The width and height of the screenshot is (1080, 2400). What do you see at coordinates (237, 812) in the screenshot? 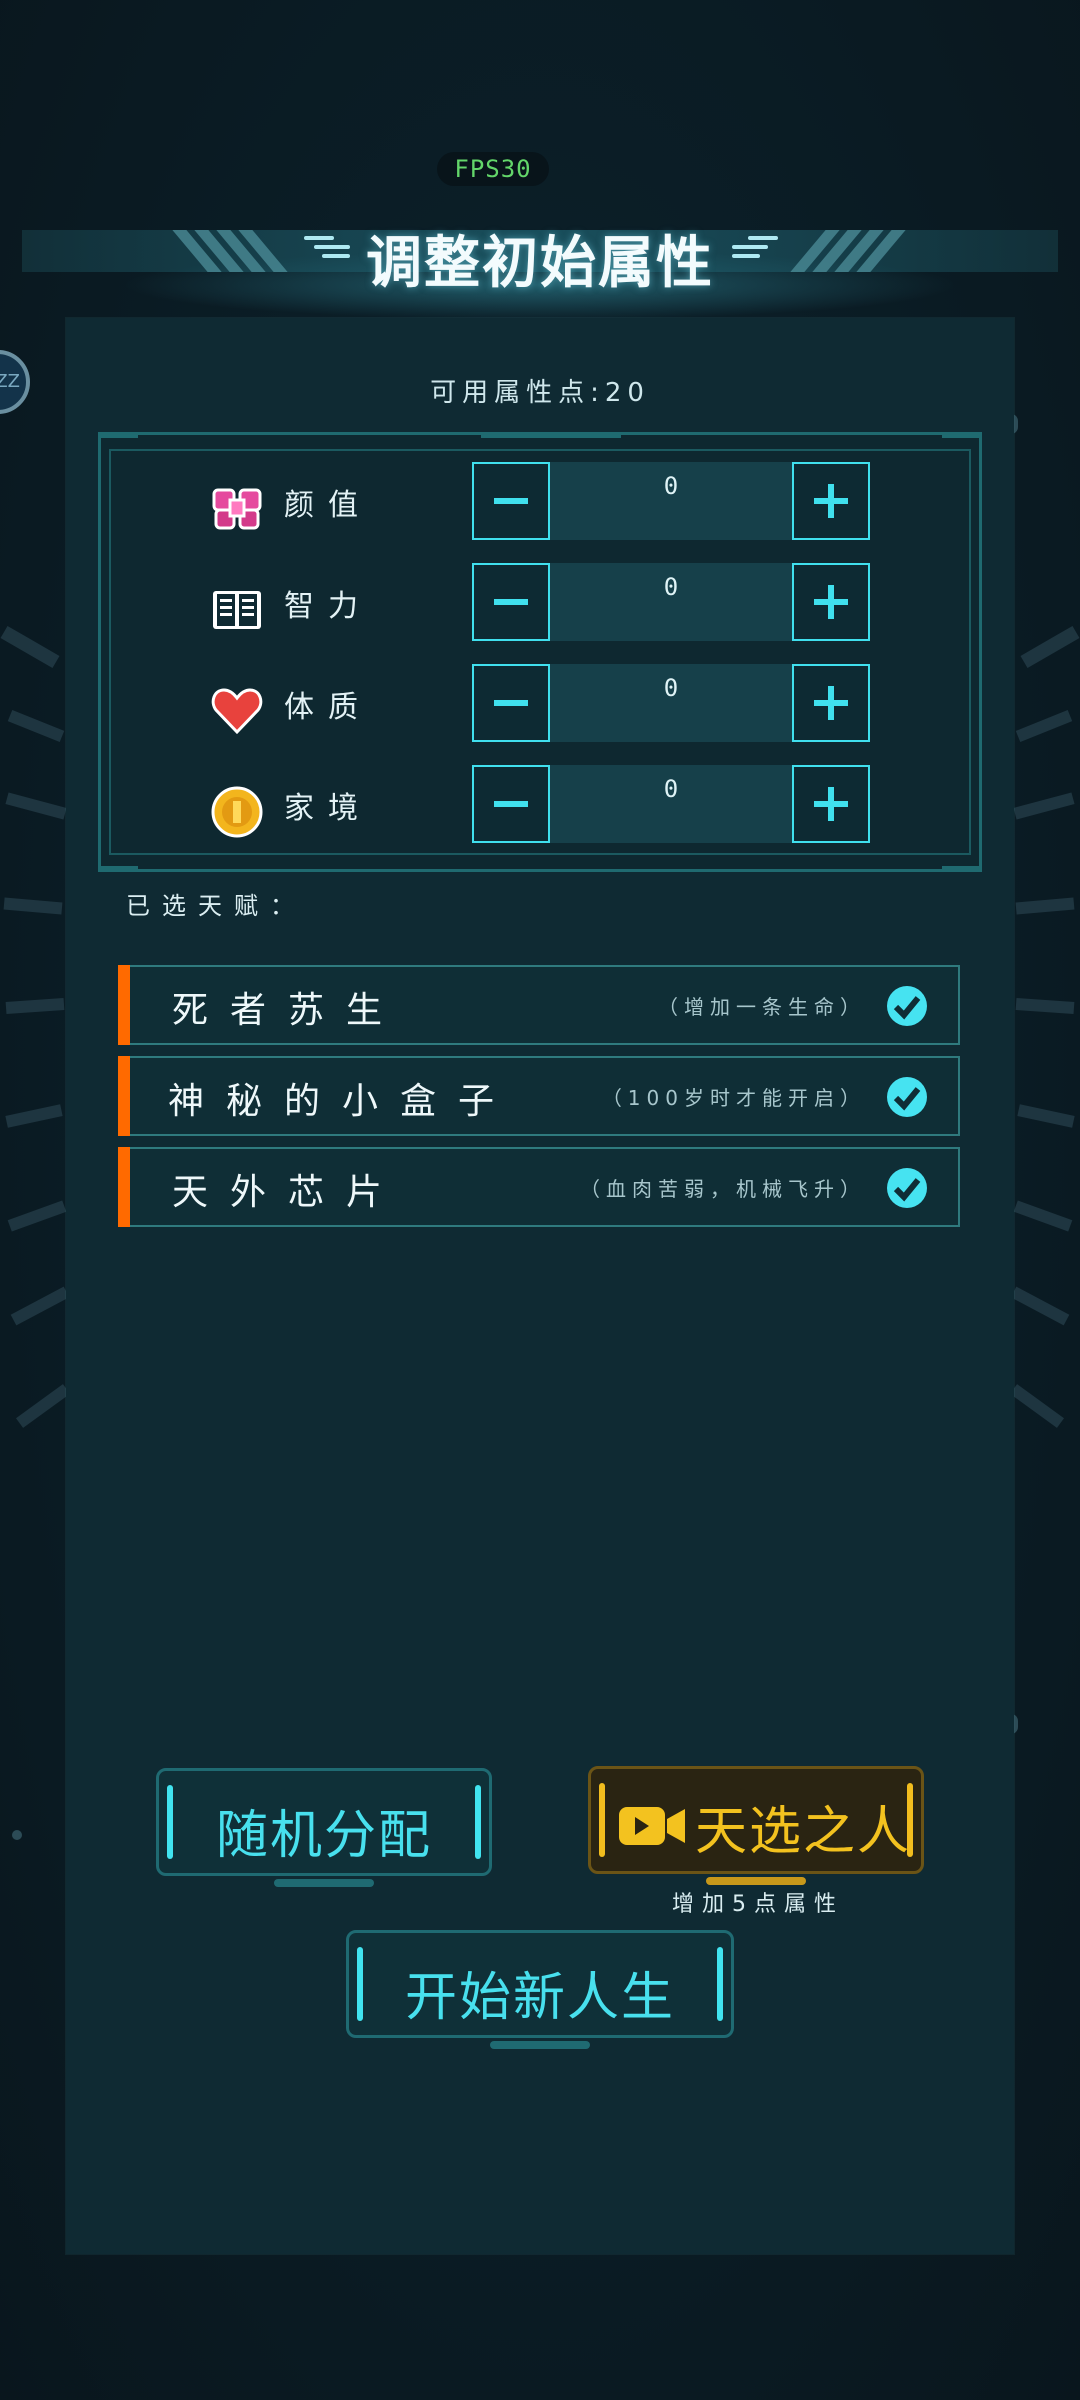
I see `coin-icon` at bounding box center [237, 812].